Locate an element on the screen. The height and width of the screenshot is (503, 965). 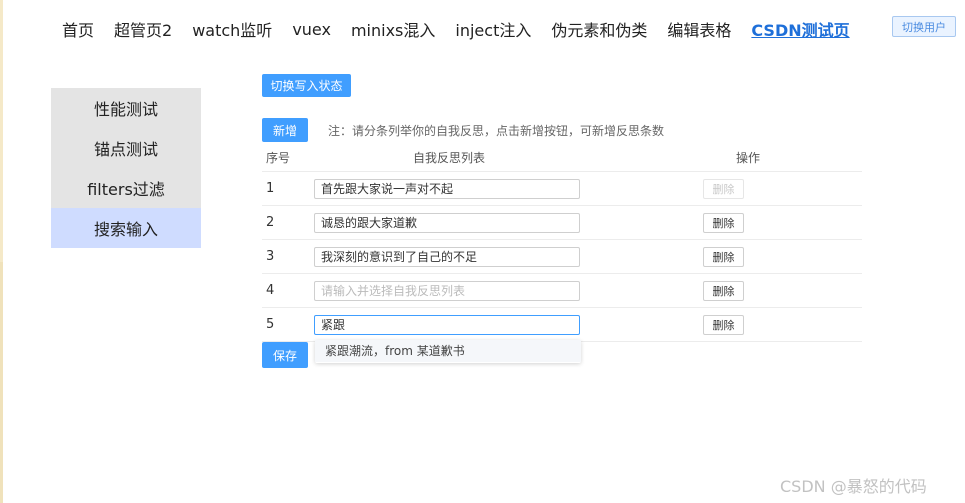
header-index: 序号 is located at coordinates (278, 157).